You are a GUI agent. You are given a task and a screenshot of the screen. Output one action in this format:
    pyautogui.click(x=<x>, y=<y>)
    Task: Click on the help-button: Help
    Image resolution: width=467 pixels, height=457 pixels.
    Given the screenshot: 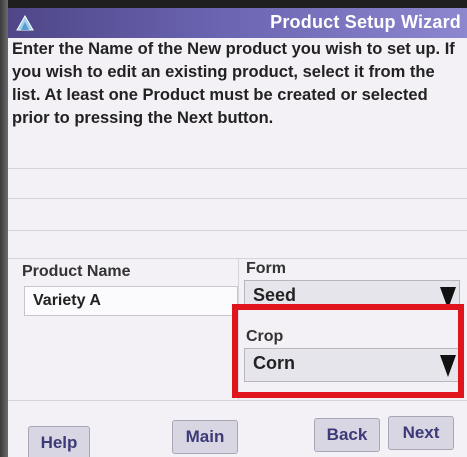 What is the action you would take?
    pyautogui.click(x=59, y=441)
    